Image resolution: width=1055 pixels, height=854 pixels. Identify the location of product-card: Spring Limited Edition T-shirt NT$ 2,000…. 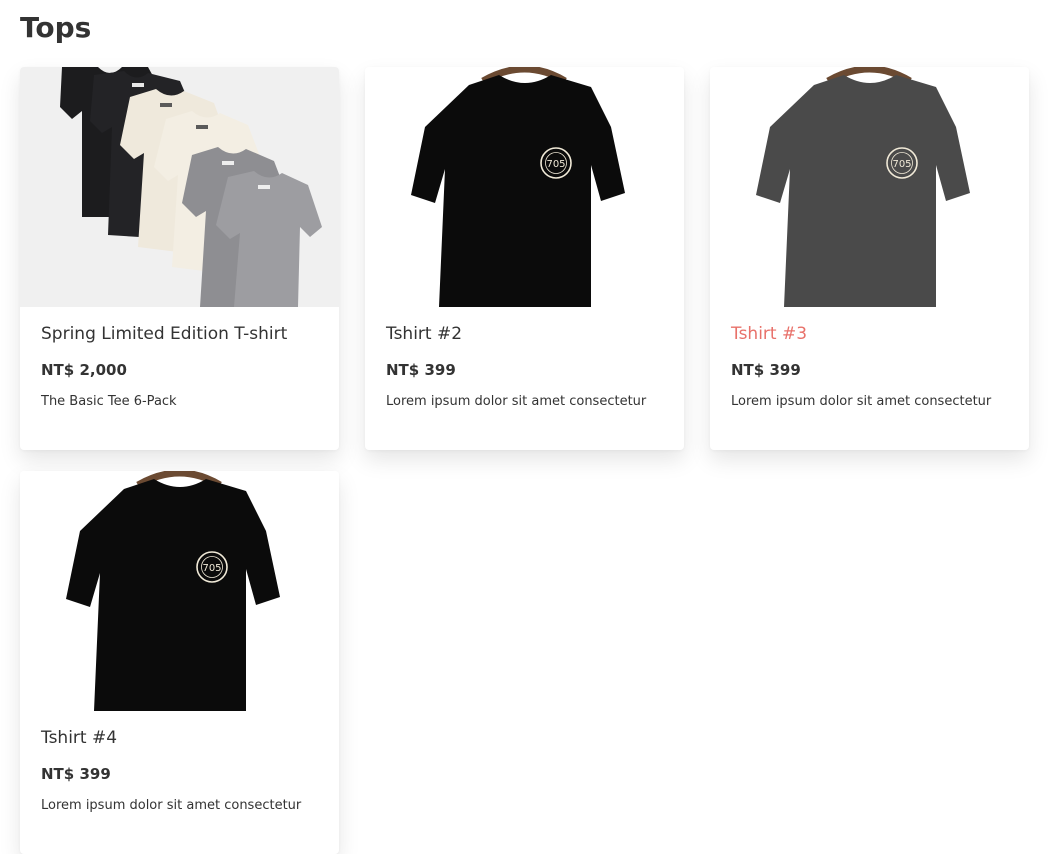
(179, 258).